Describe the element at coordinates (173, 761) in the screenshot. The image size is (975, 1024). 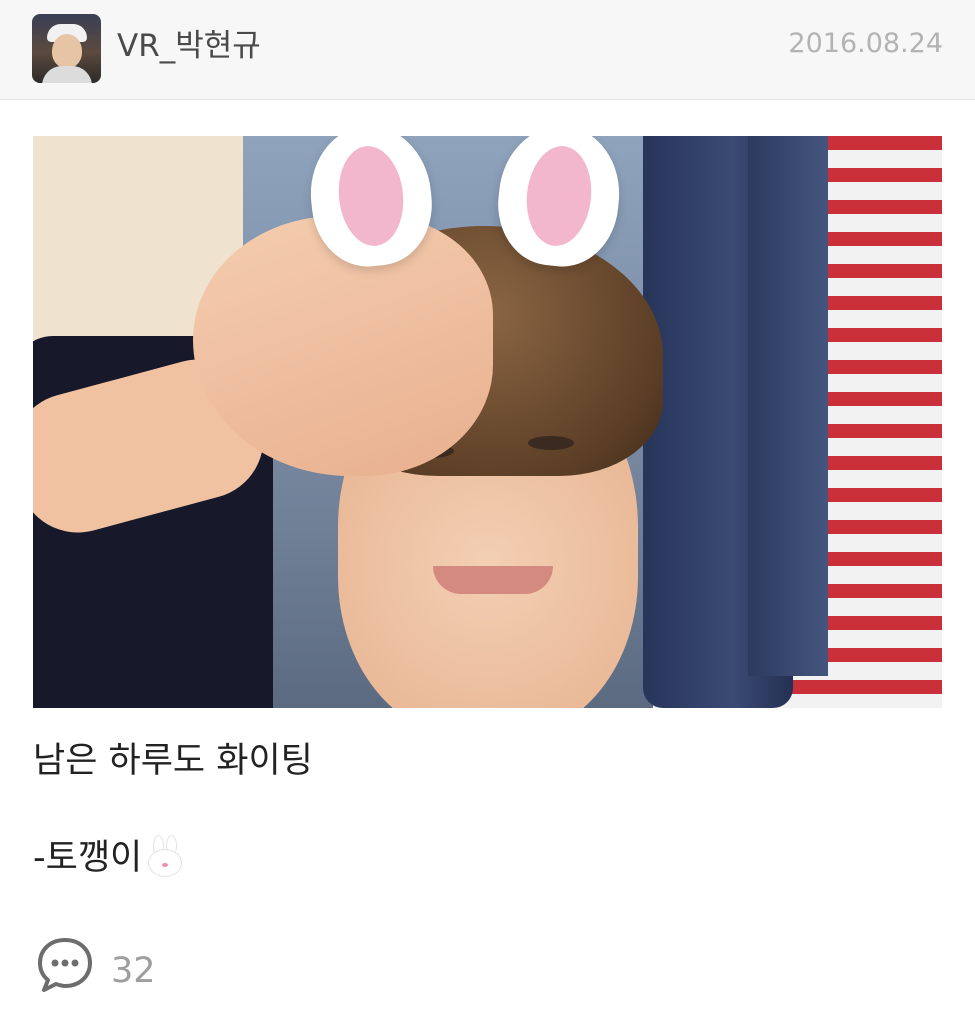
I see `caption-line-1: 남은 하루도 화이팅` at that location.